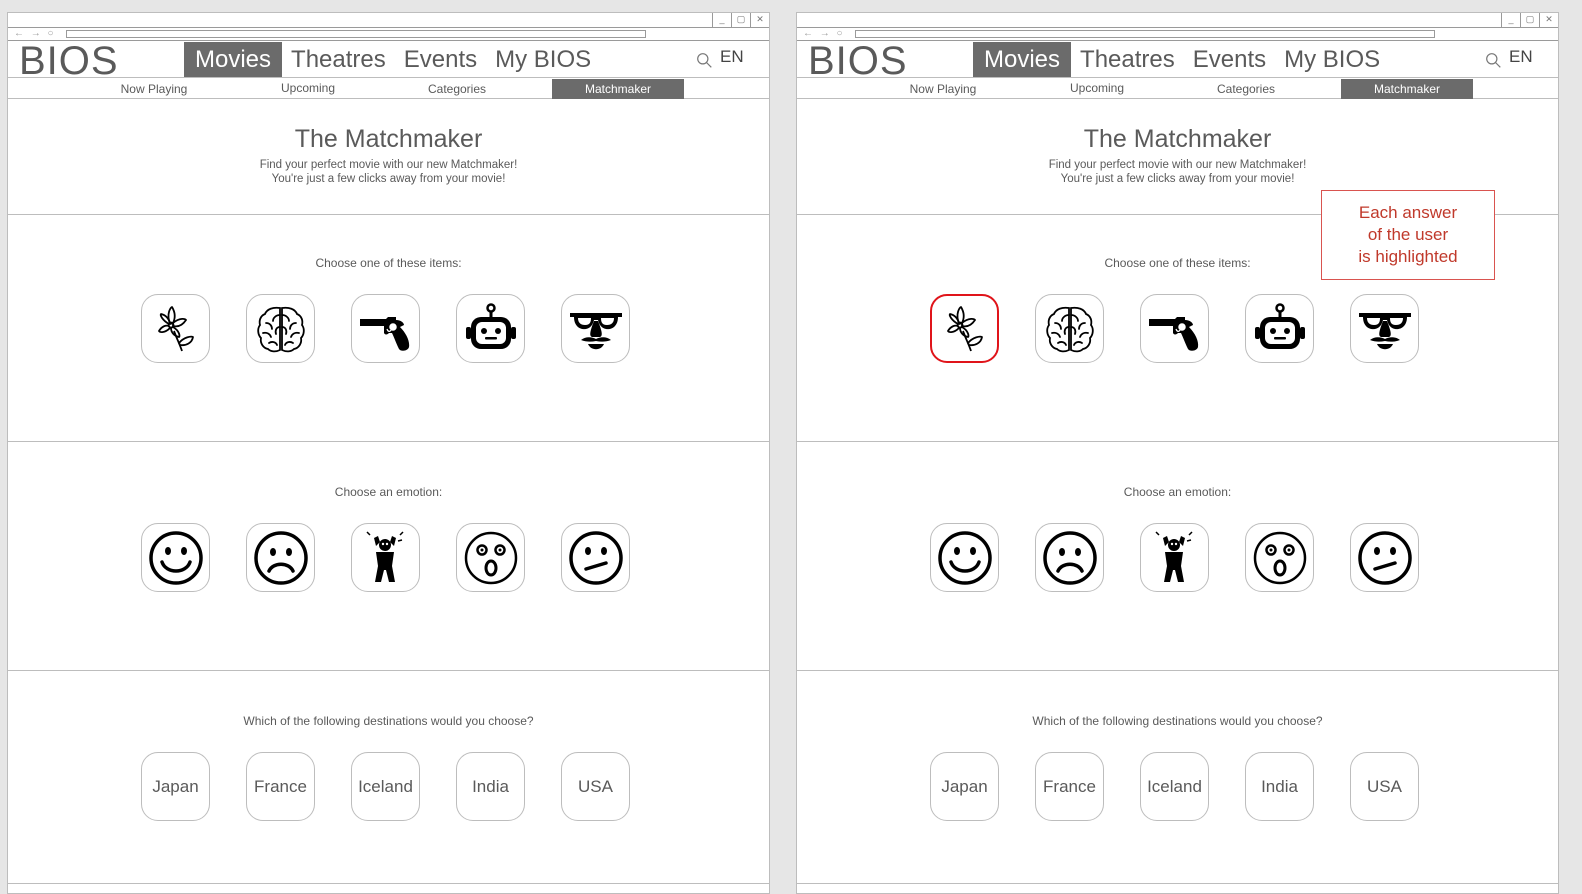  What do you see at coordinates (1408, 256) in the screenshot?
I see `annotation-line-3: is highlighted` at bounding box center [1408, 256].